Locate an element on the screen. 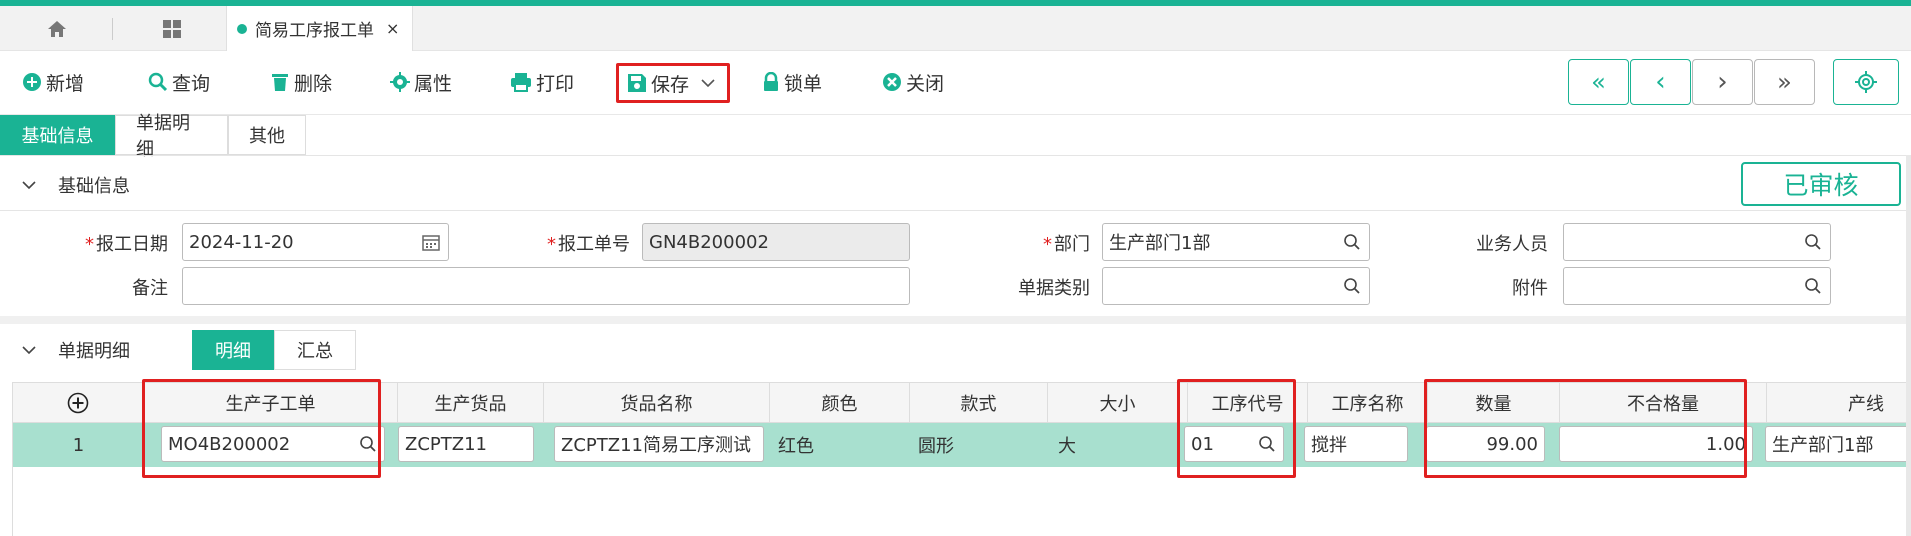 This screenshot has height=536, width=1911. lock-button: 锁单 is located at coordinates (792, 82).